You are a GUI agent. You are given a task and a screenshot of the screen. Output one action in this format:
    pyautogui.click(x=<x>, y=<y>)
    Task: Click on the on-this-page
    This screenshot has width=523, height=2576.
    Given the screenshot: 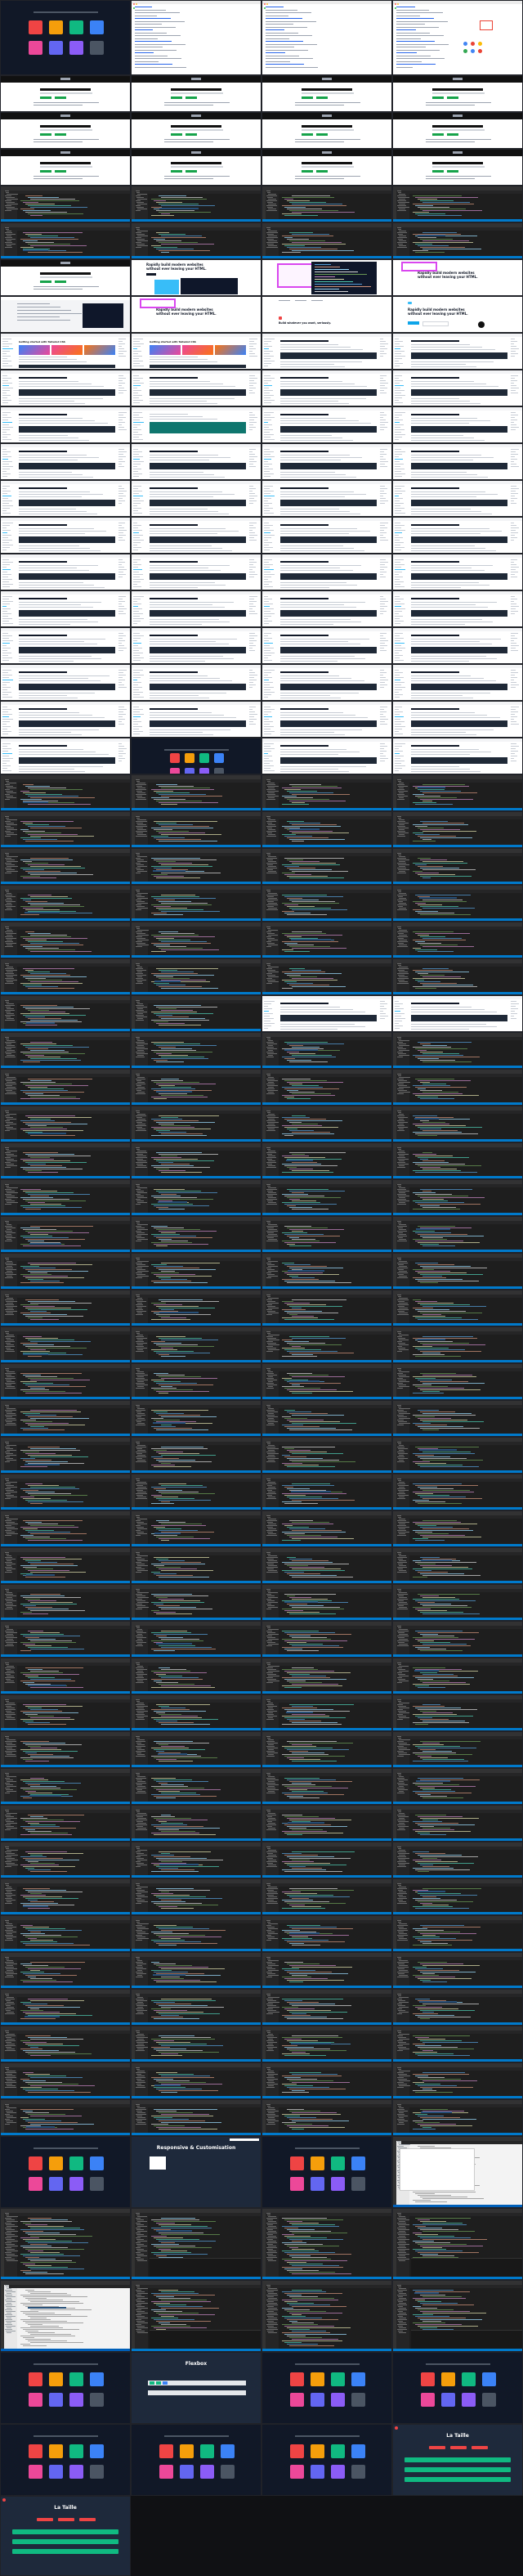 What is the action you would take?
    pyautogui.click(x=254, y=684)
    